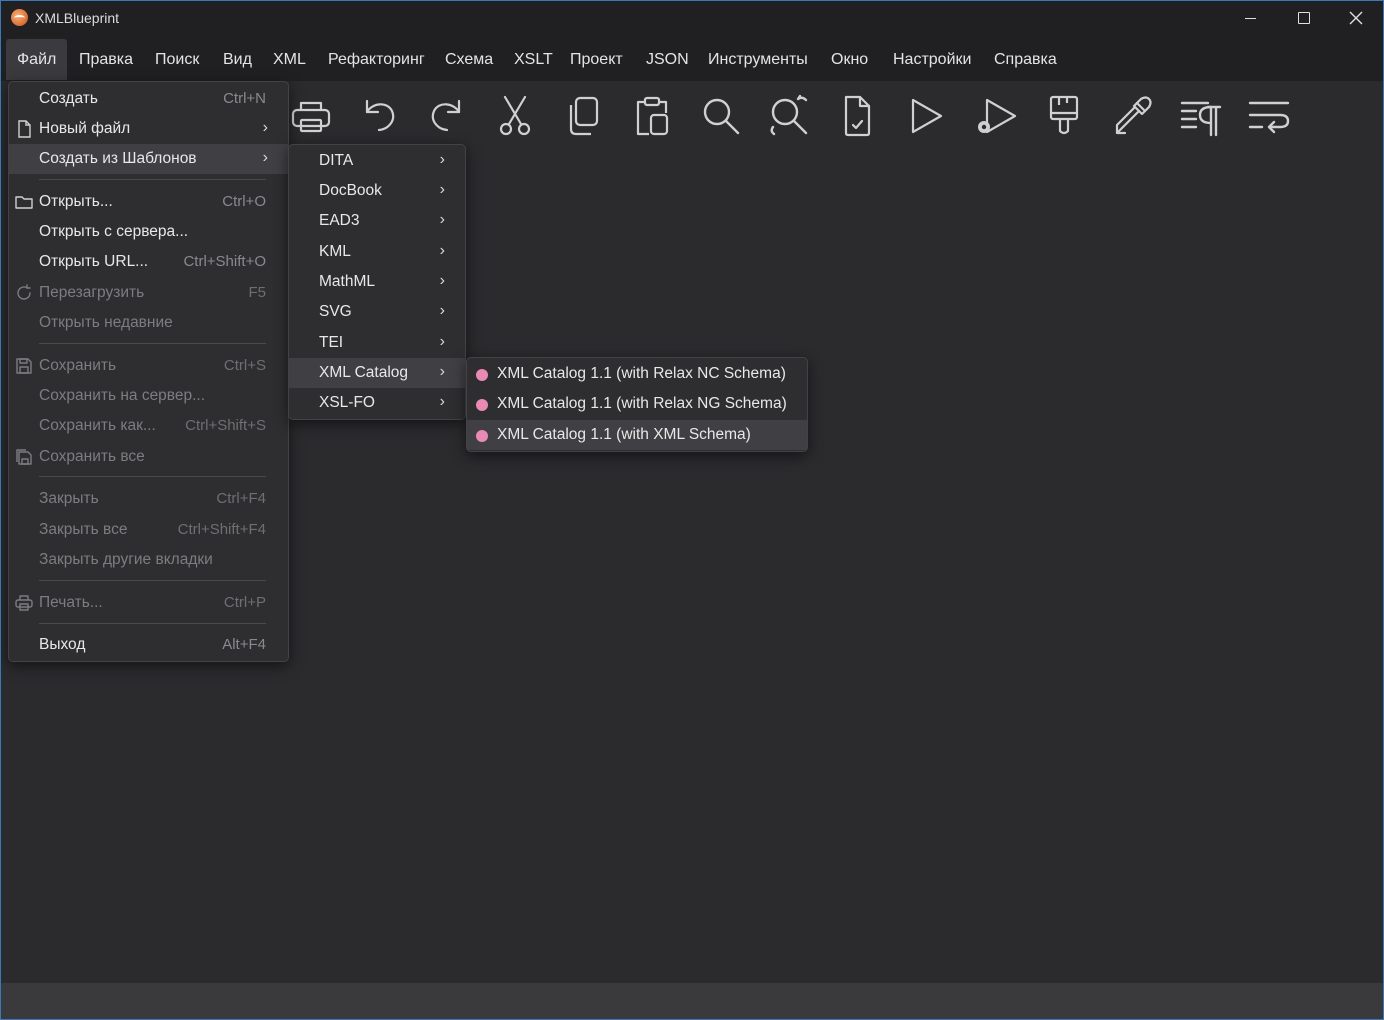  Describe the element at coordinates (377, 161) in the screenshot. I see `template-dita: DITA ›` at that location.